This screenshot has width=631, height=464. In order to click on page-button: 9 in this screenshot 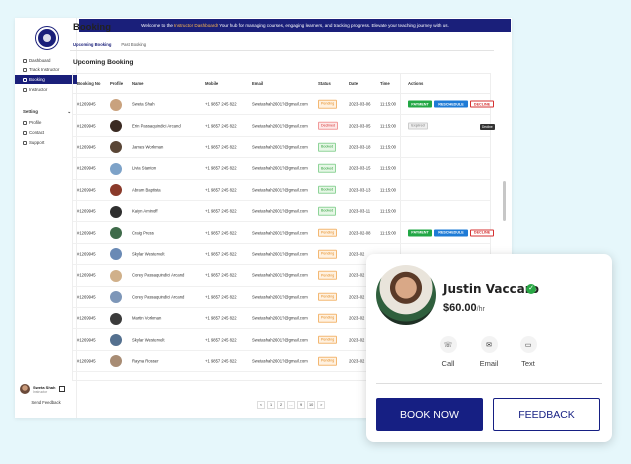, I will do `click(301, 405)`.